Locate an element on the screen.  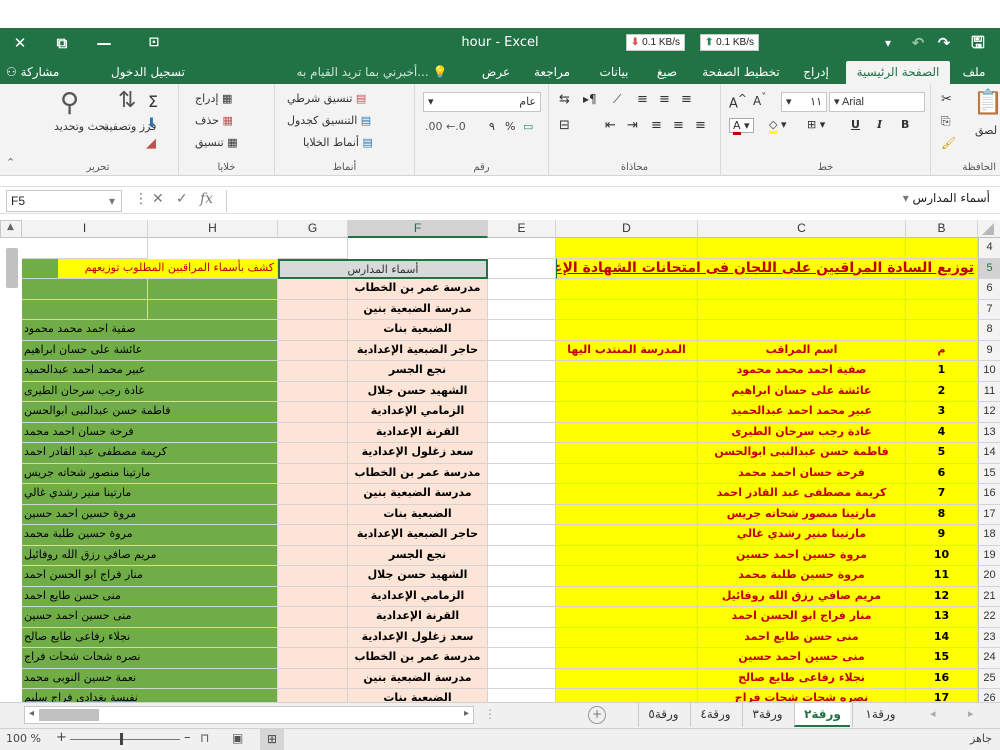
tab-home: الصفحة الرئيسية is located at coordinates (898, 72).